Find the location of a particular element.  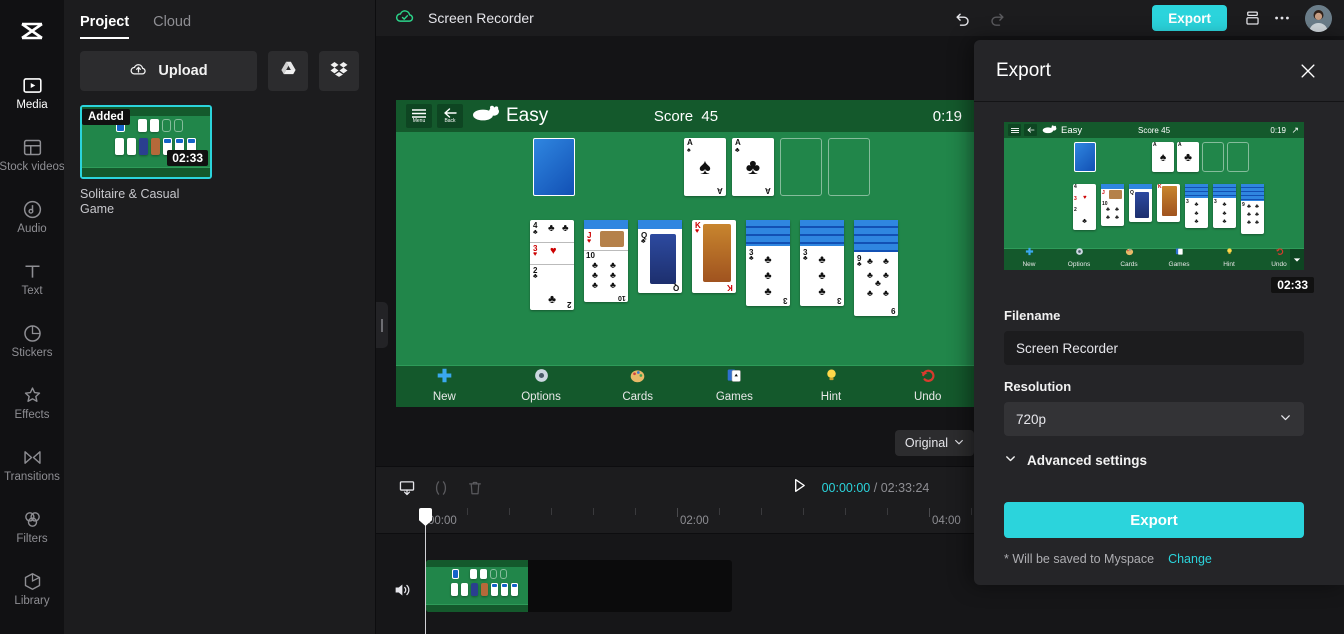

media-duration-badge: 02:33 is located at coordinates (187, 158).